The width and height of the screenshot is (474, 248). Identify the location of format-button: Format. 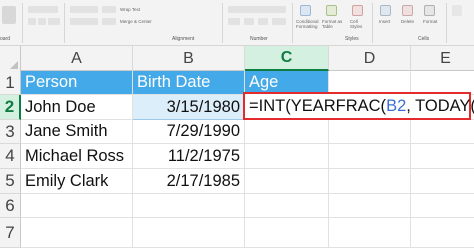
(430, 21).